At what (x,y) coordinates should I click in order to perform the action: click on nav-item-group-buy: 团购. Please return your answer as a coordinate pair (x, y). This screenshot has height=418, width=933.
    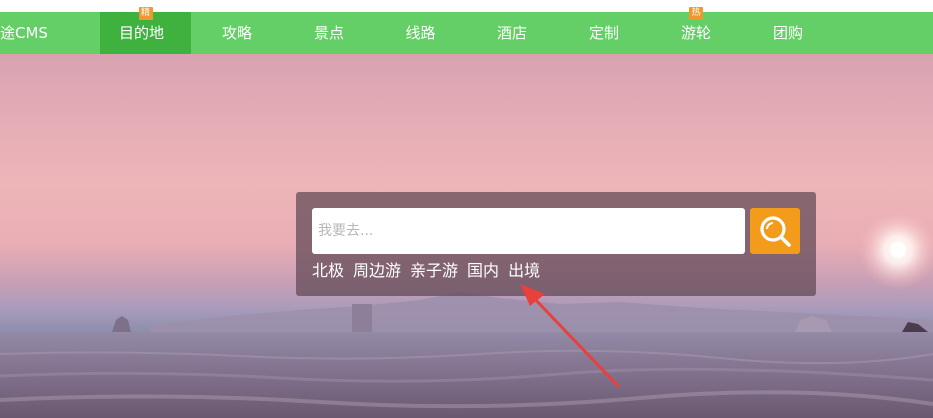
    Looking at the image, I should click on (788, 33).